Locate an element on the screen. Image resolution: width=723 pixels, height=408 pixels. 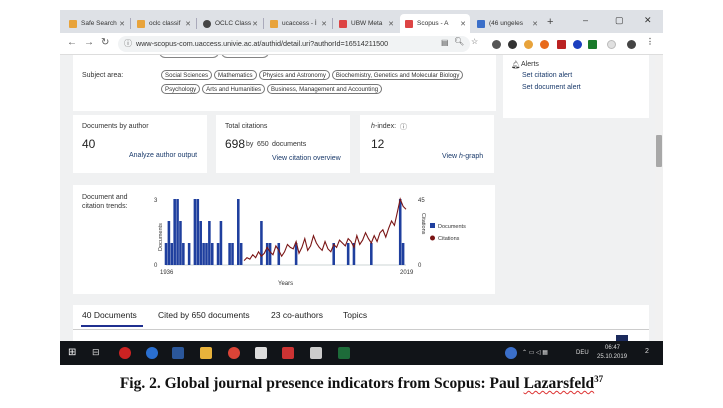
input-language: DEU is located at coordinates (582, 353).